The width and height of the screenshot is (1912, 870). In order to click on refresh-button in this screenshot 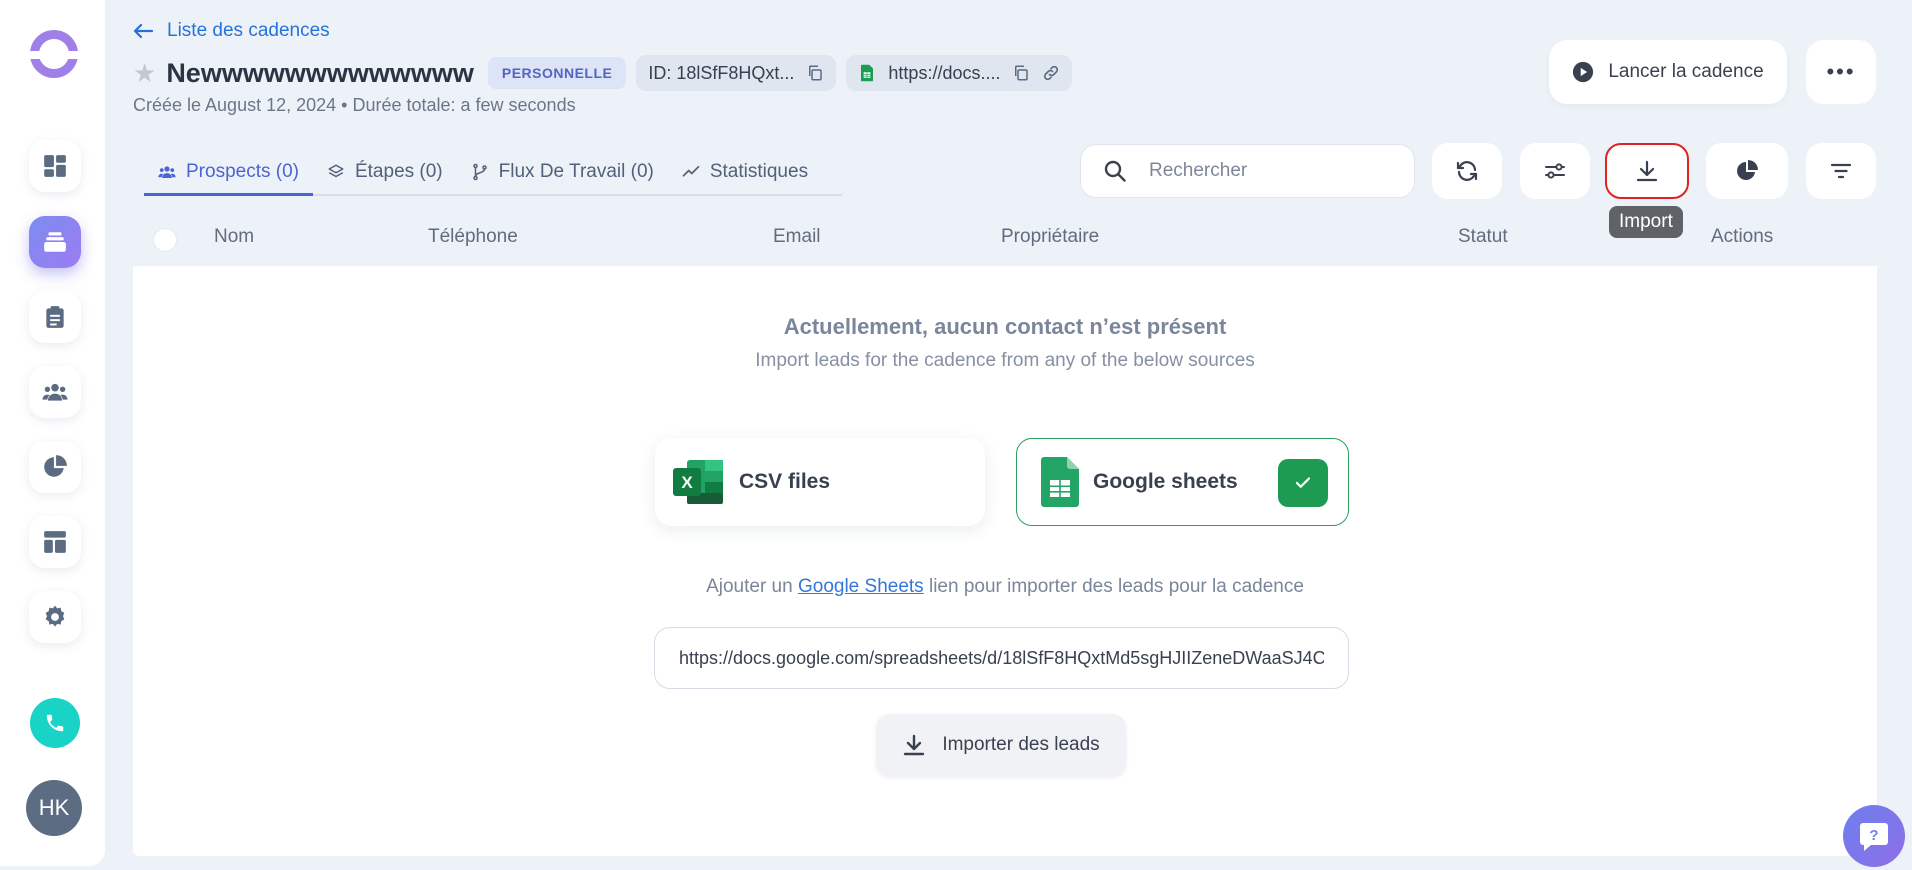, I will do `click(1467, 171)`.